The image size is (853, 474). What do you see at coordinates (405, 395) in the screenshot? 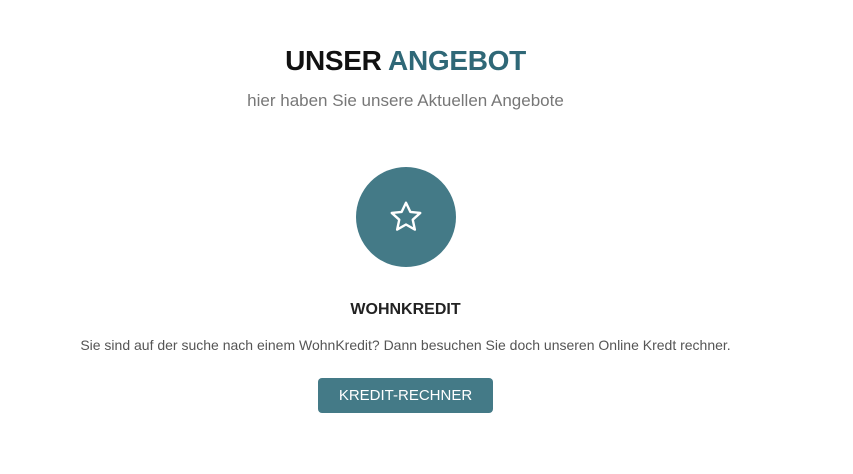
I see `kredit-rechner-button: KREDIT-RECHNER` at bounding box center [405, 395].